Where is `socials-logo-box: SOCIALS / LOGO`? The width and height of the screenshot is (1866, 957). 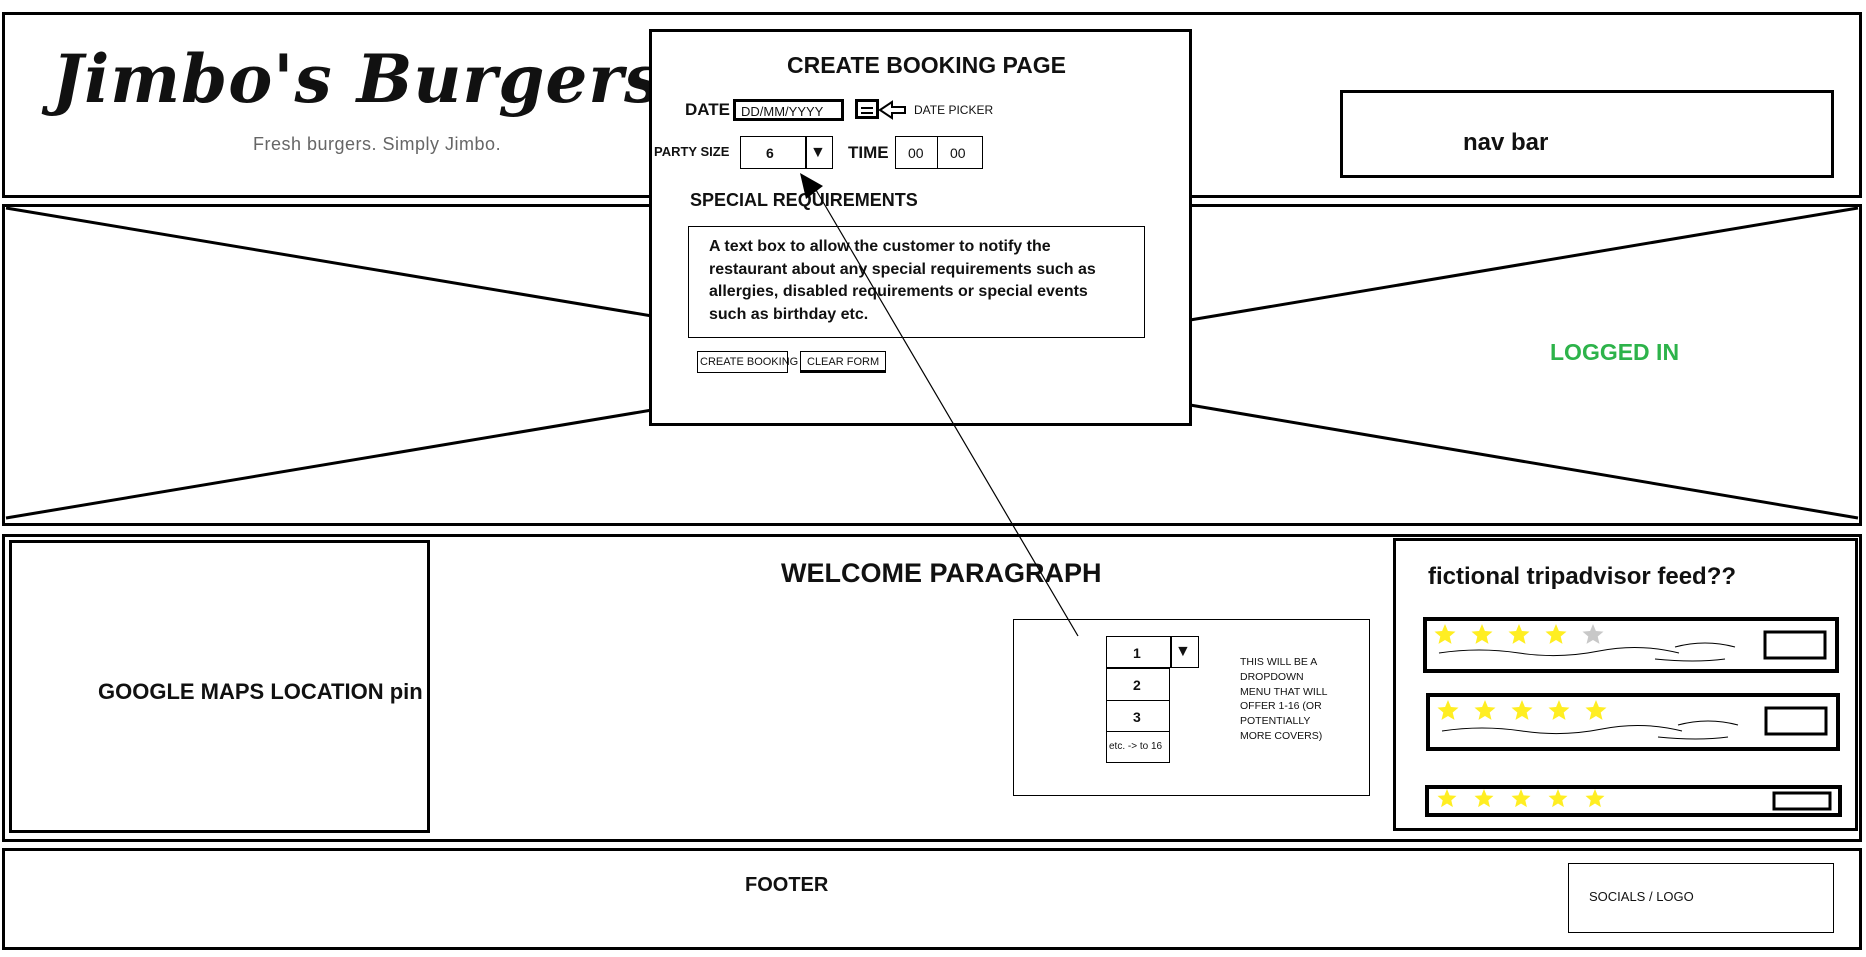 socials-logo-box: SOCIALS / LOGO is located at coordinates (1701, 898).